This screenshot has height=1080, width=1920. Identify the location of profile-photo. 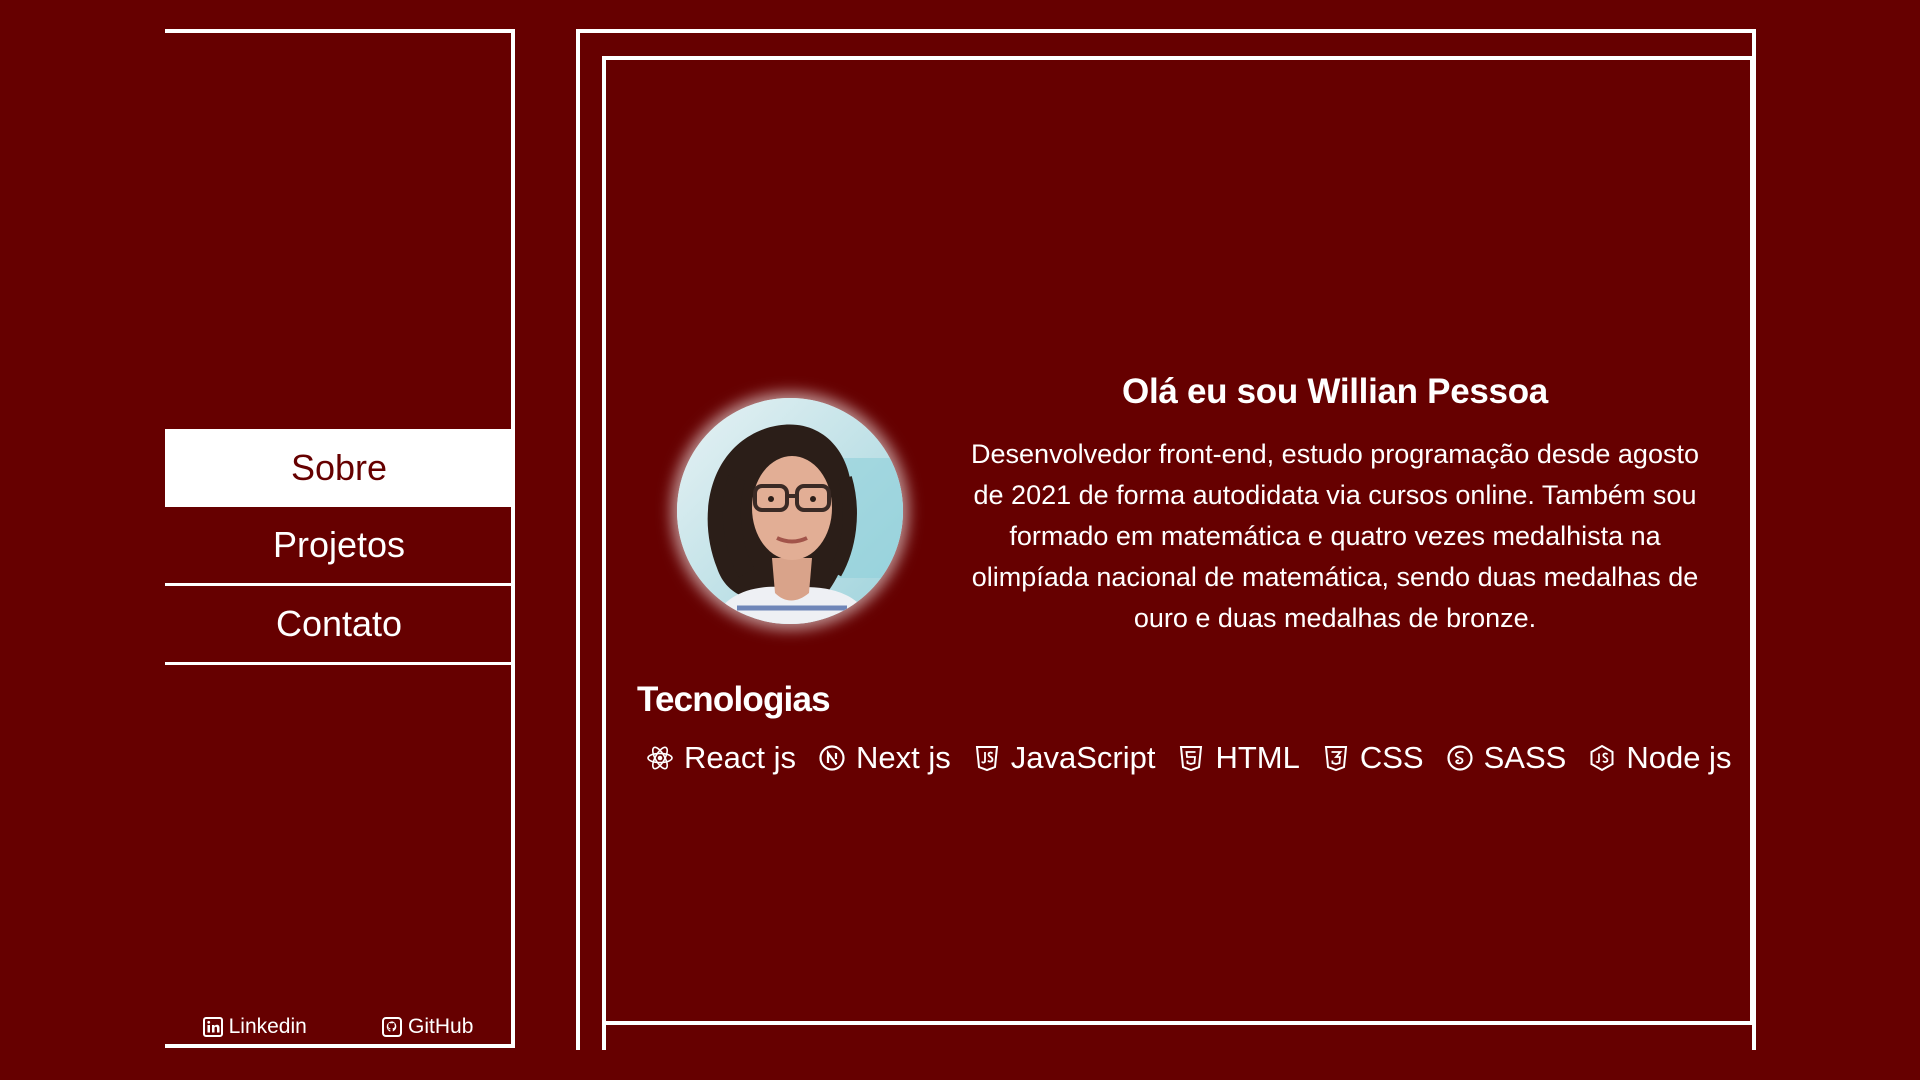
(790, 511).